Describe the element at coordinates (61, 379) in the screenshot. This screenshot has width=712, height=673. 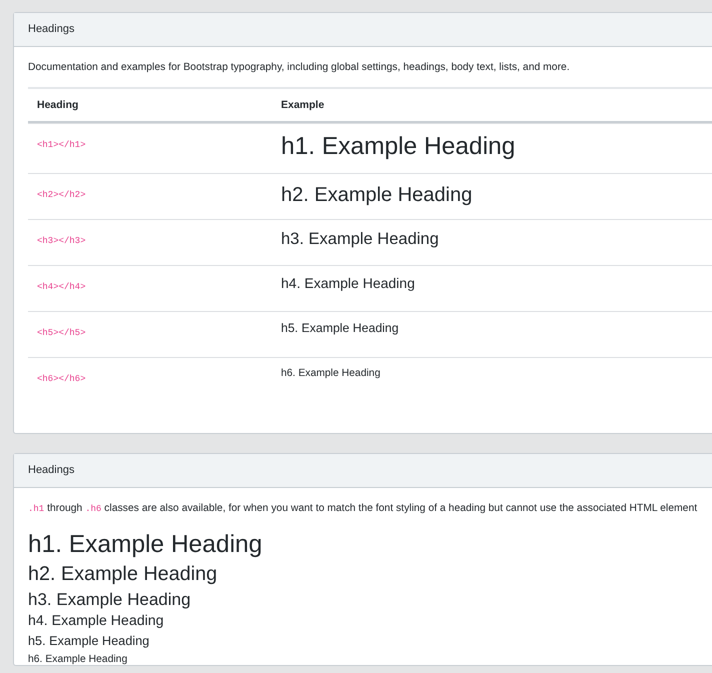
I see `tag-code: <h6></h6>` at that location.